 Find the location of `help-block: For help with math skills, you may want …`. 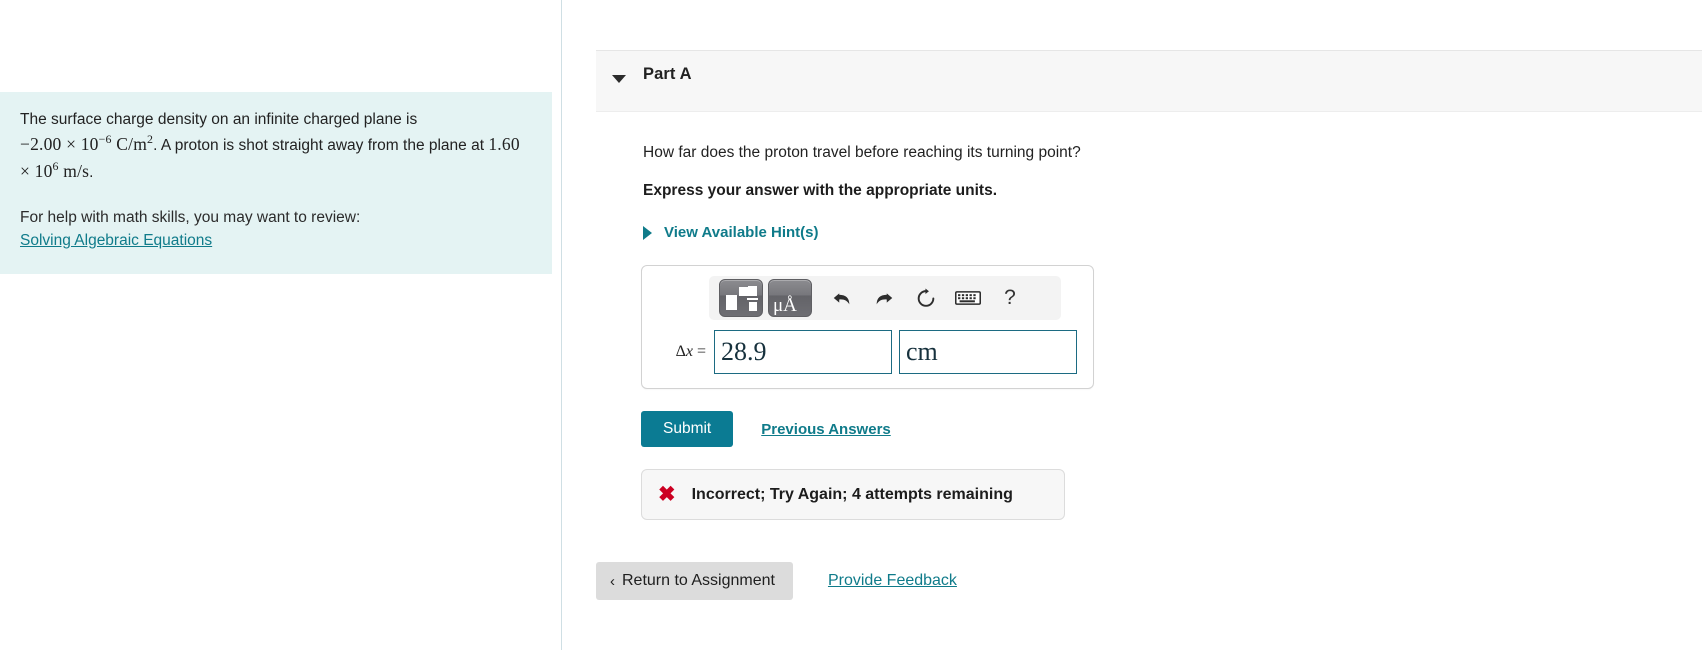

help-block: For help with math skills, you may want … is located at coordinates (276, 229).